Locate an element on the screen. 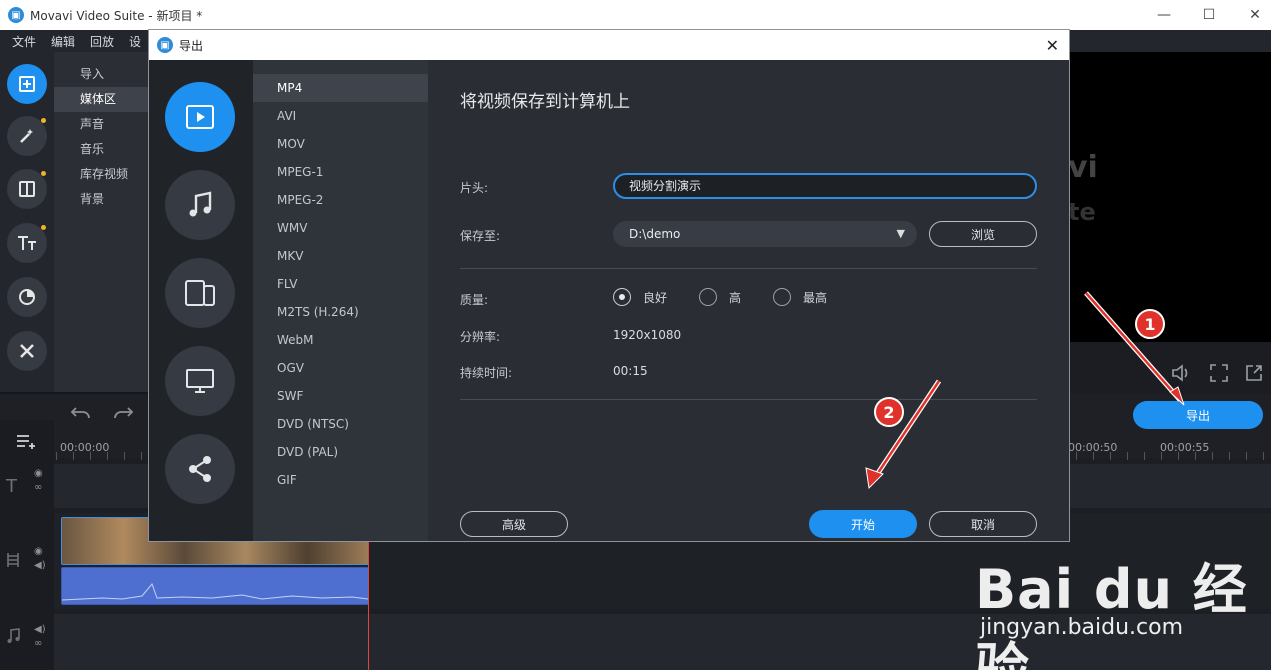 This screenshot has height=670, width=1271. quality-good-label: 良好 is located at coordinates (655, 297).